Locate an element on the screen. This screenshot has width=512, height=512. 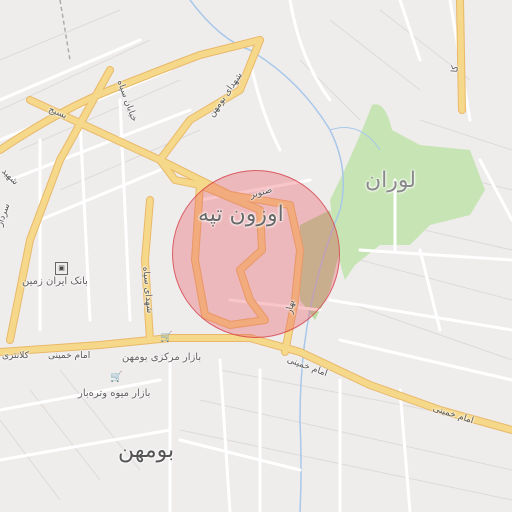
bank-icon: ▣ is located at coordinates (61, 268).